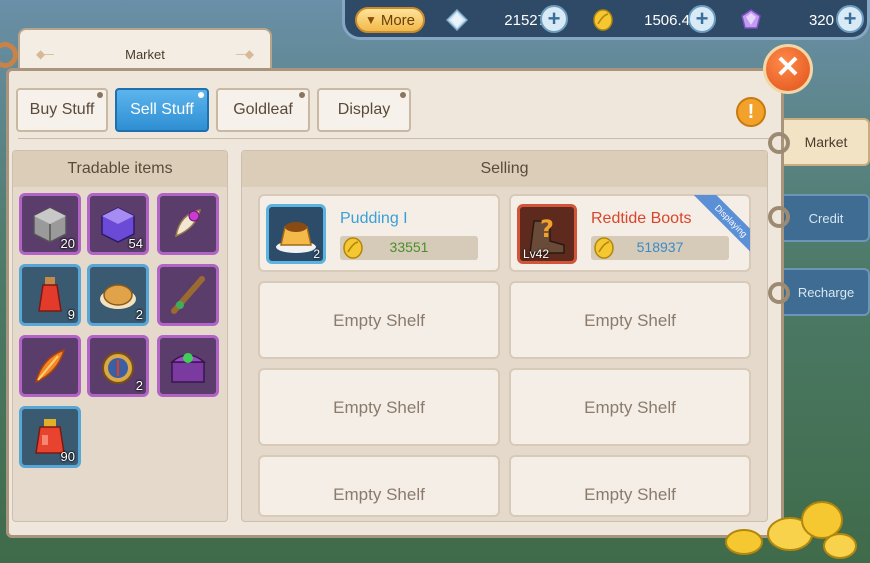  Describe the element at coordinates (751, 19) in the screenshot. I see `crystal-gem-icon` at that location.